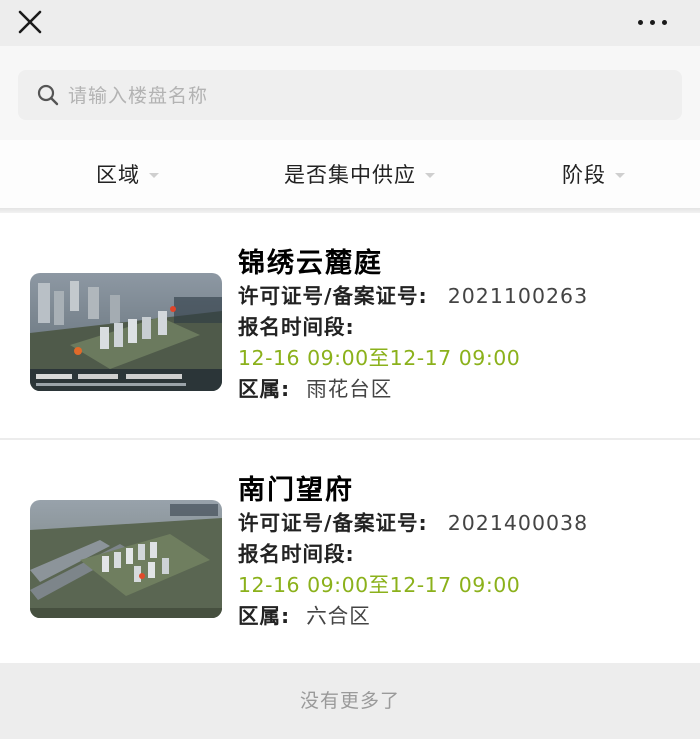 The width and height of the screenshot is (700, 739). I want to click on filter-stage-dropdown: 阶段, so click(593, 174).